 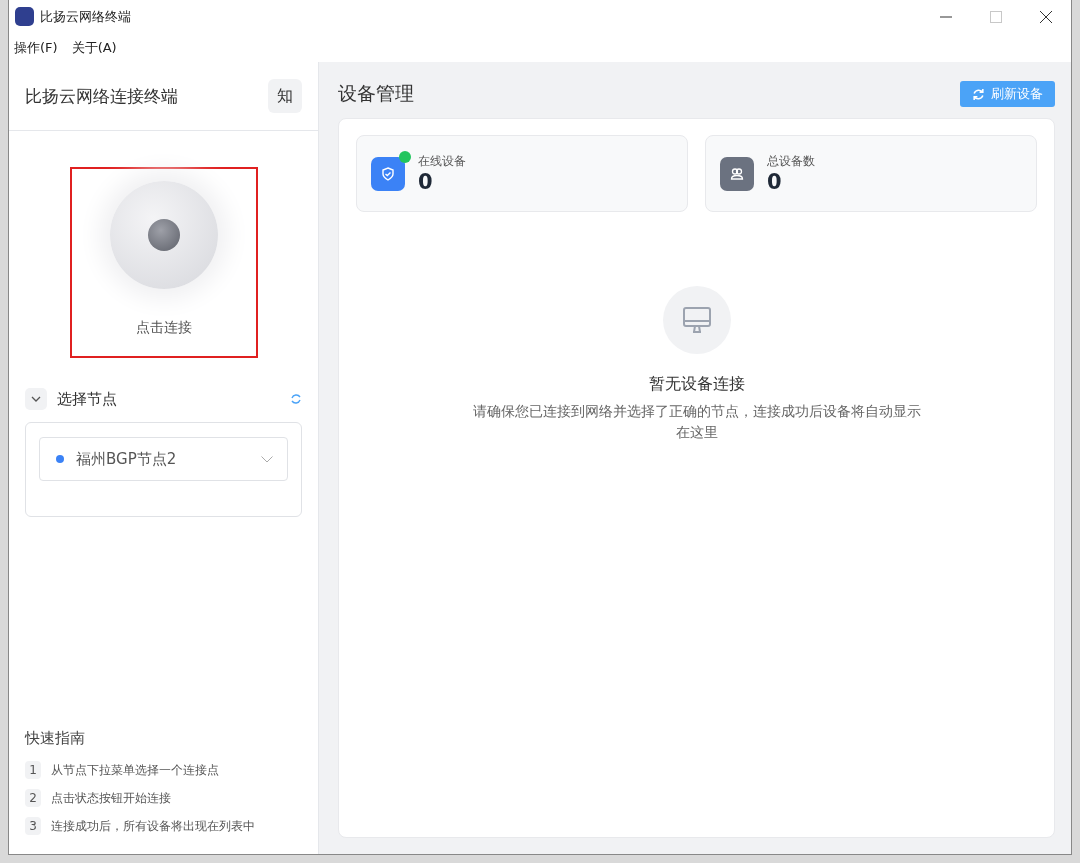 I want to click on menu-item: 操作(F), so click(x=36, y=47).